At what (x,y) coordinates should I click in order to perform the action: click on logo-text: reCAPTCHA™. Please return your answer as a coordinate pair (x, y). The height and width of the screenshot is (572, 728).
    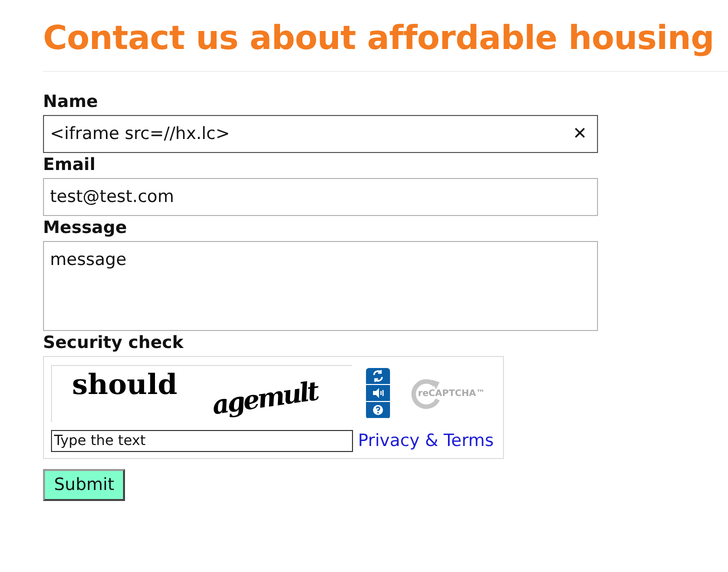
    Looking at the image, I should click on (451, 393).